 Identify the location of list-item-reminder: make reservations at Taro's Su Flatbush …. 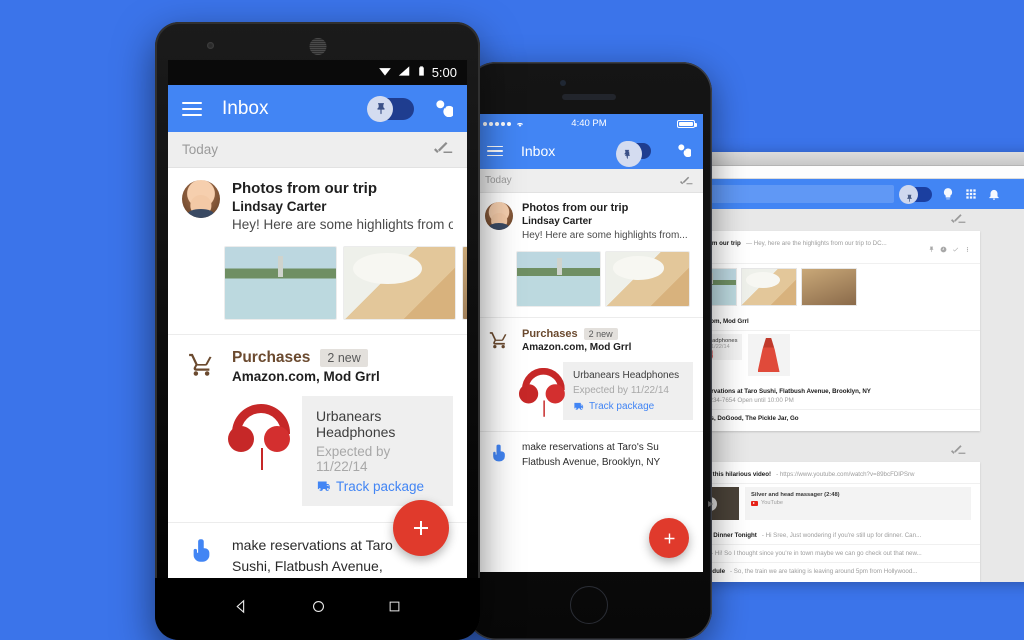
(589, 455).